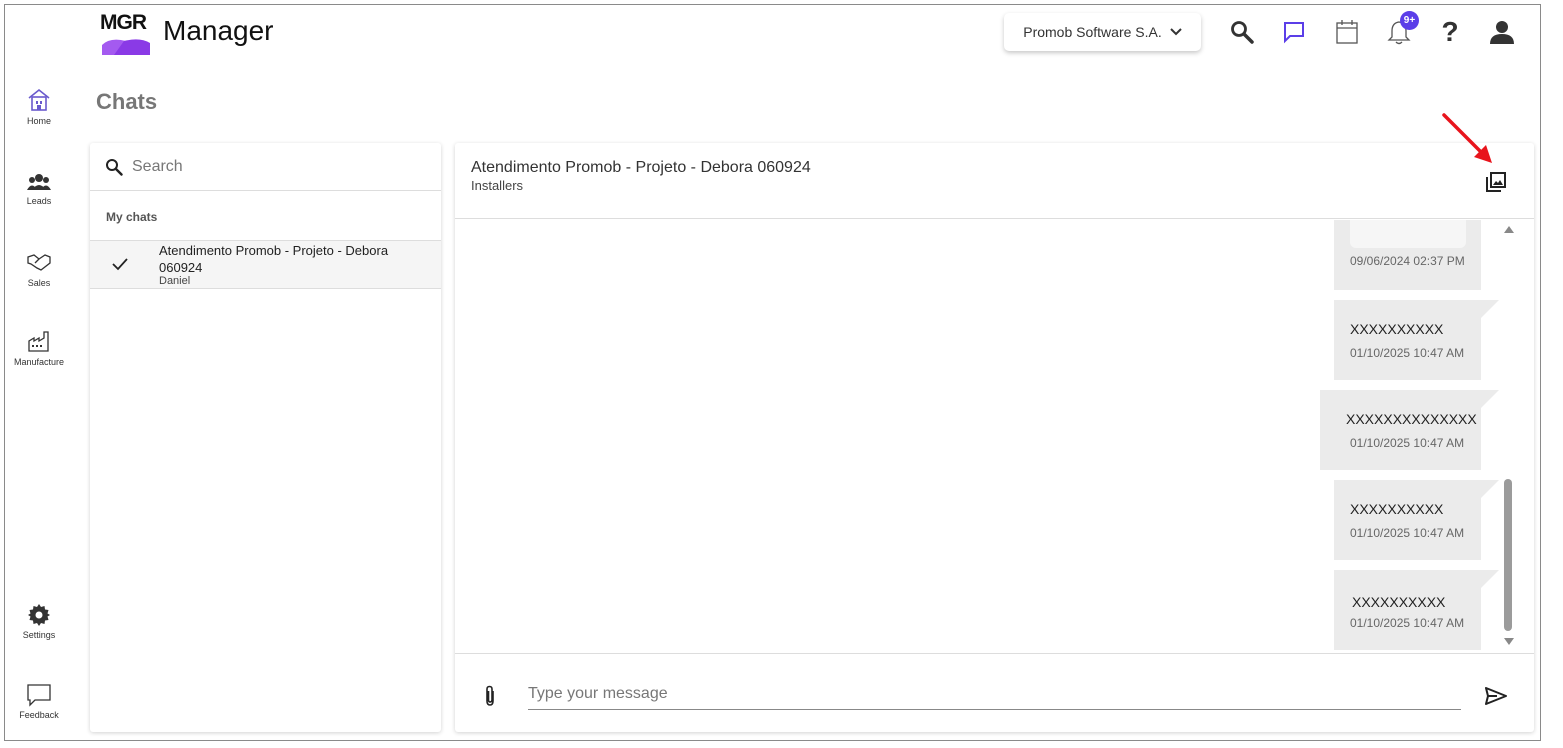 The height and width of the screenshot is (748, 1563). Describe the element at coordinates (1409, 430) in the screenshot. I see `message-bubble: XXXXXXXXXXXXXX 01/10/2025 10:47 AM` at that location.